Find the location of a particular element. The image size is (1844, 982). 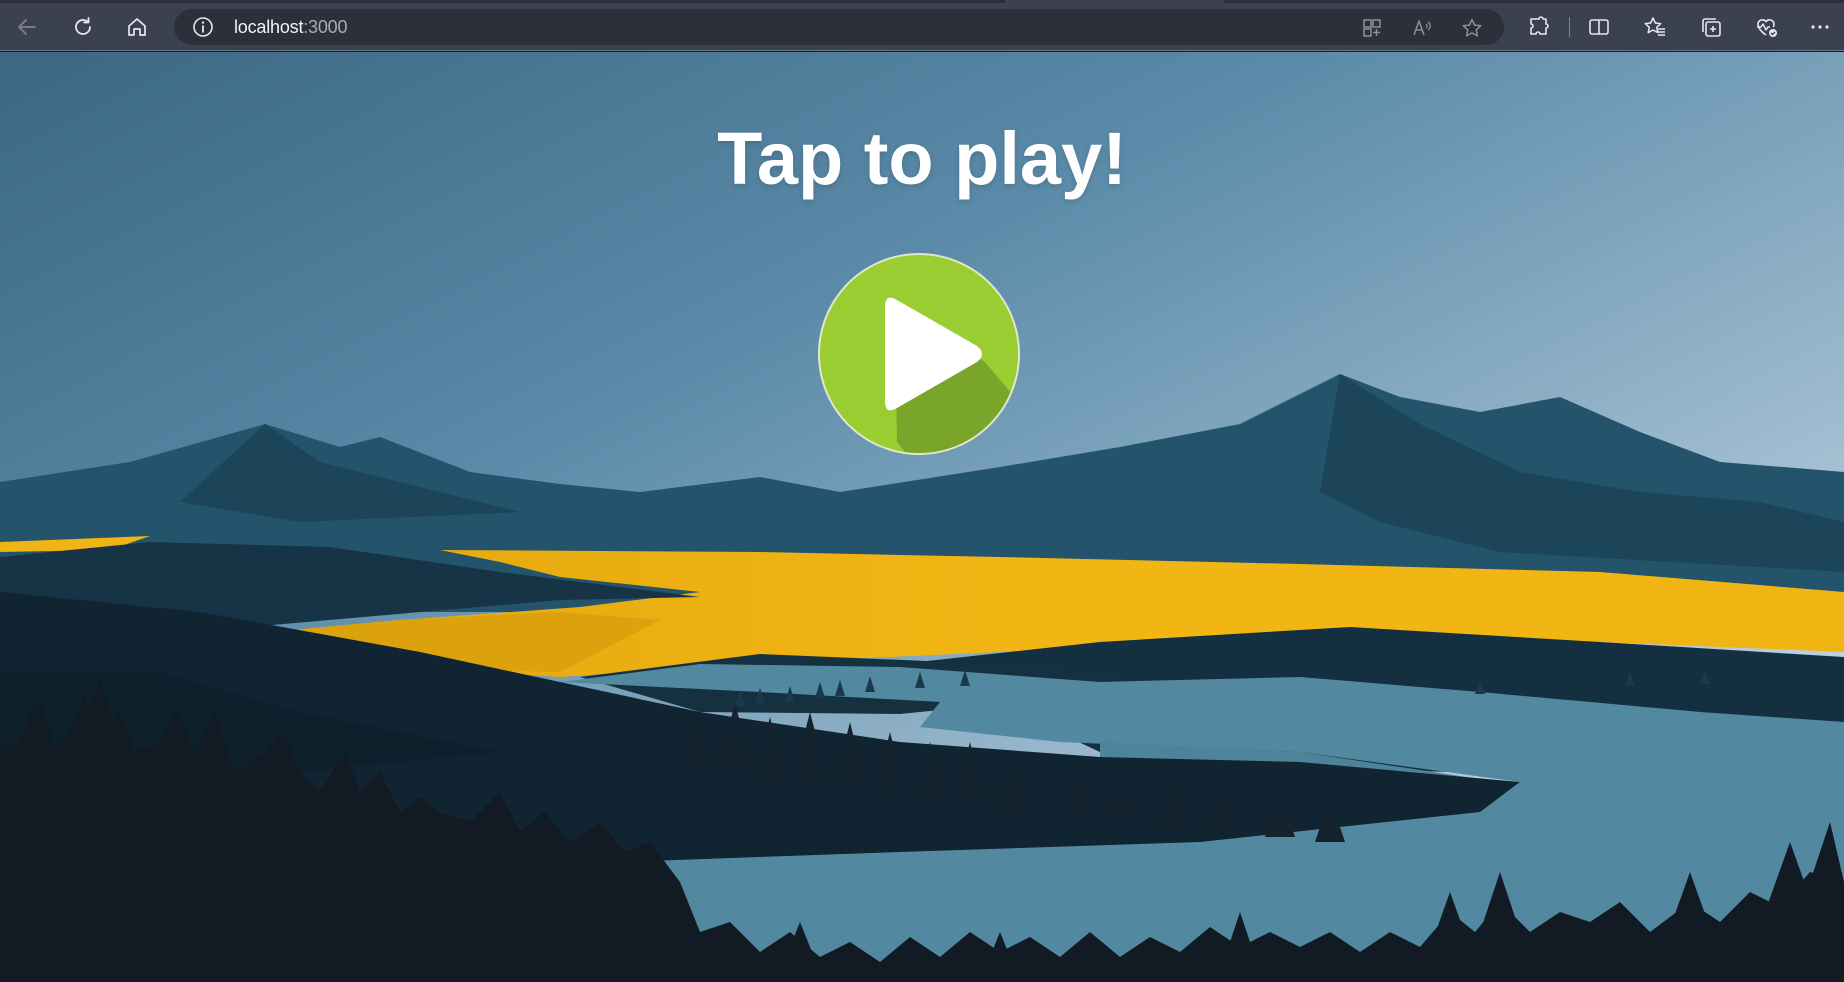

info-icon is located at coordinates (203, 27).